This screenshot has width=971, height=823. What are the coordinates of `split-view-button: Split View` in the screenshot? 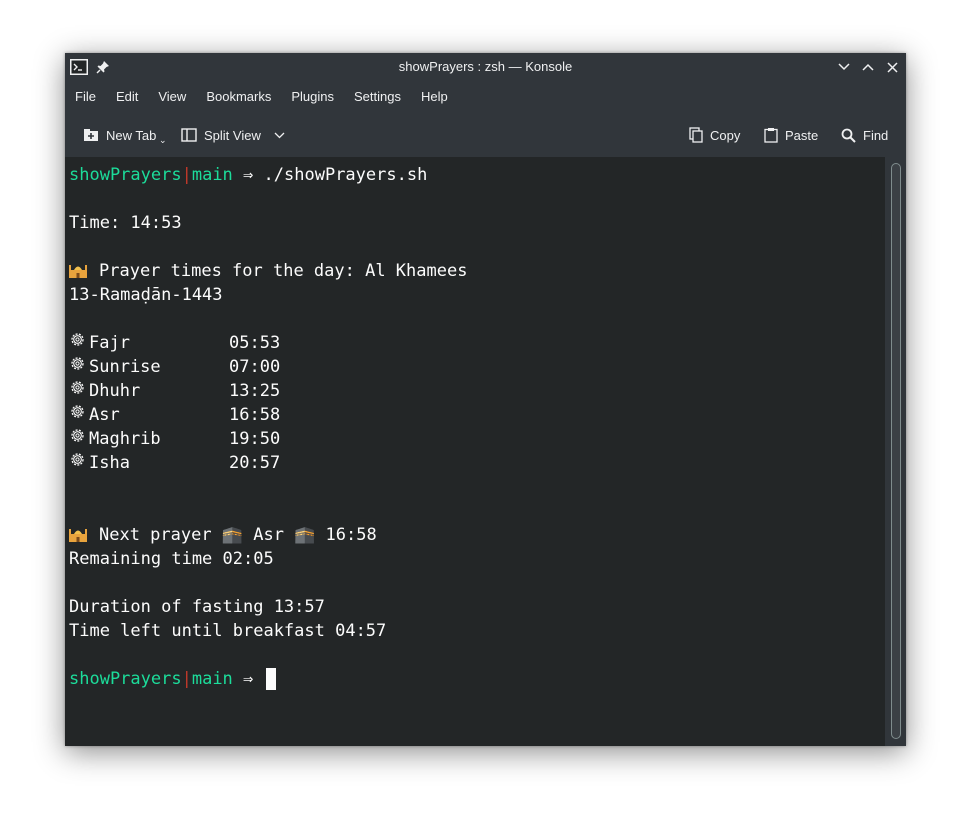 It's located at (233, 135).